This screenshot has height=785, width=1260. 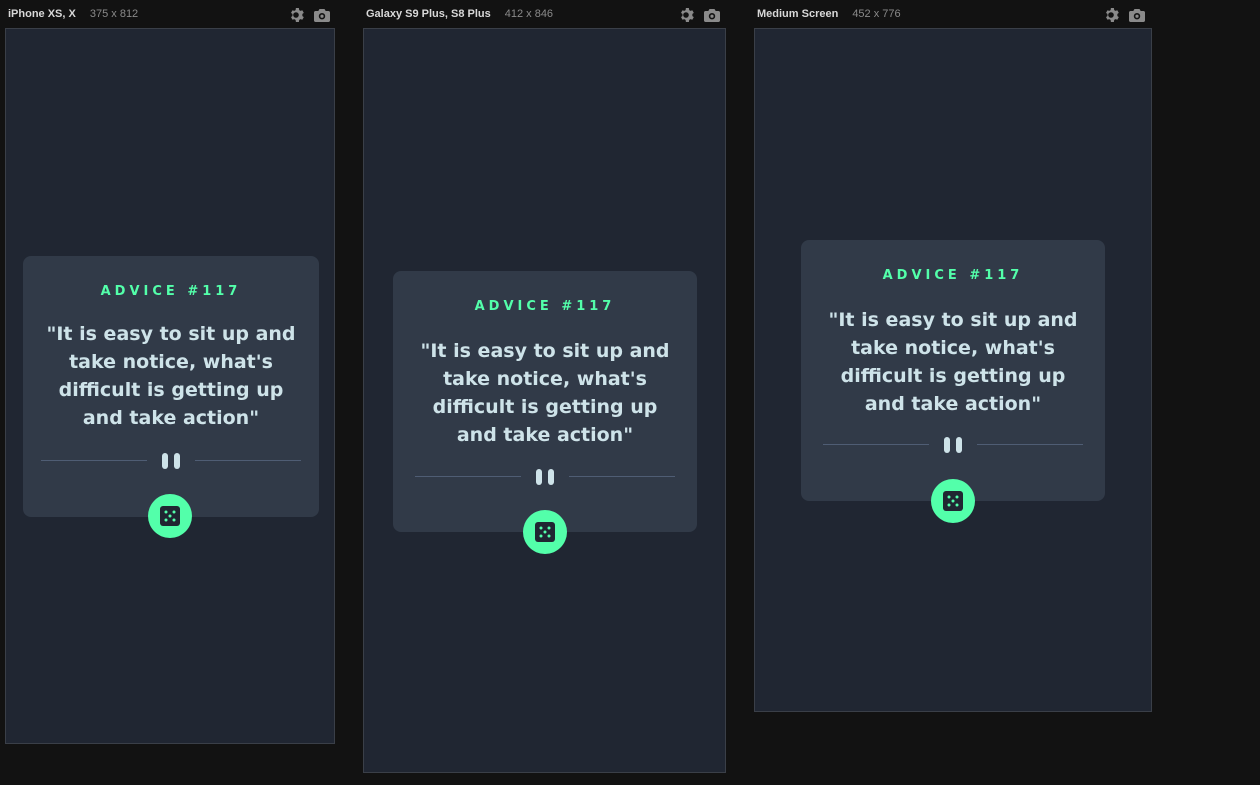 I want to click on device-name: Medium Screen, so click(x=798, y=14).